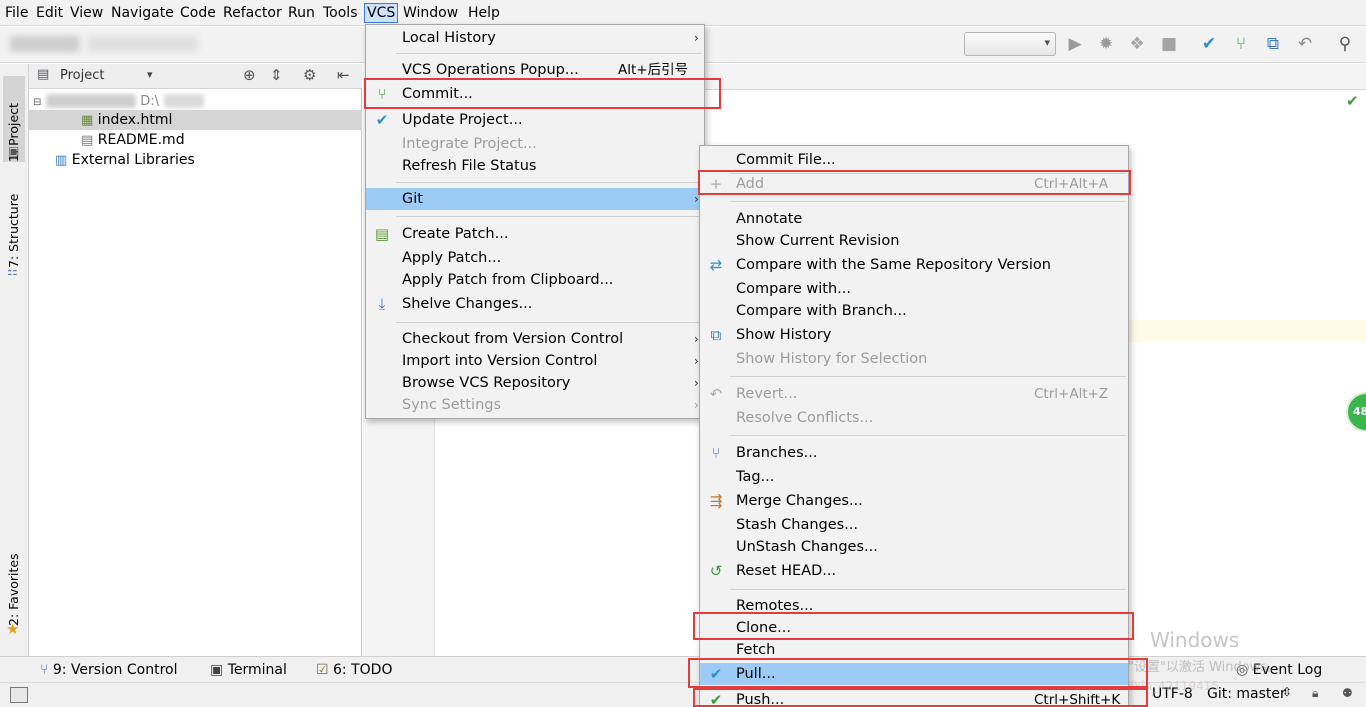  Describe the element at coordinates (381, 13) in the screenshot. I see `menu-vcs: VCS` at that location.